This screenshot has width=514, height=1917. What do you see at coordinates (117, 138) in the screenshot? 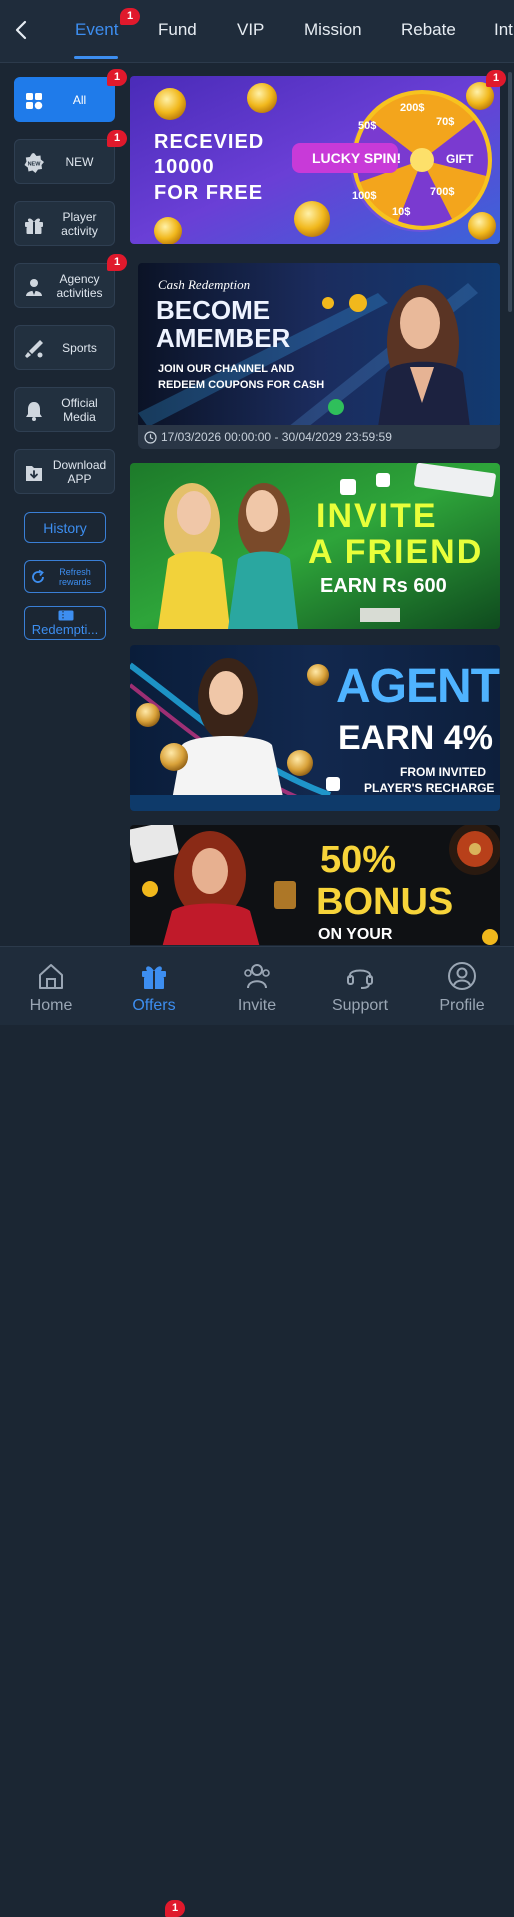
I see `sidebar-new-badge: 1` at bounding box center [117, 138].